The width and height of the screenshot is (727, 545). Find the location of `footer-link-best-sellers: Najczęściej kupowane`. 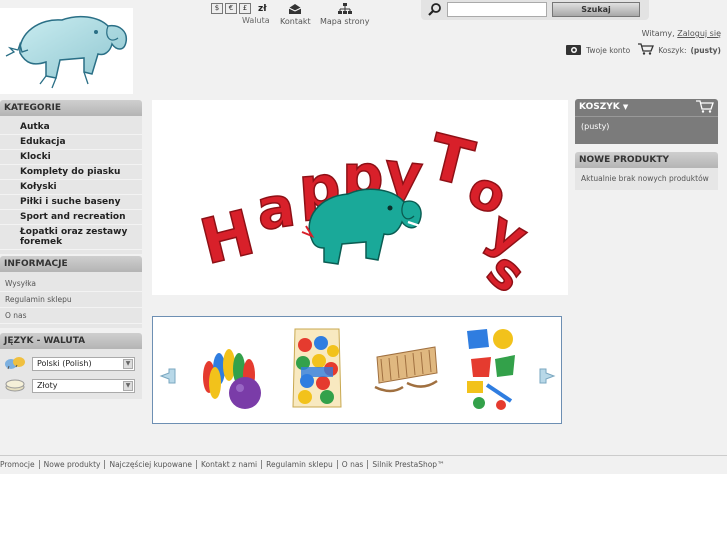

footer-link-best-sellers: Najczęściej kupowane is located at coordinates (151, 464).